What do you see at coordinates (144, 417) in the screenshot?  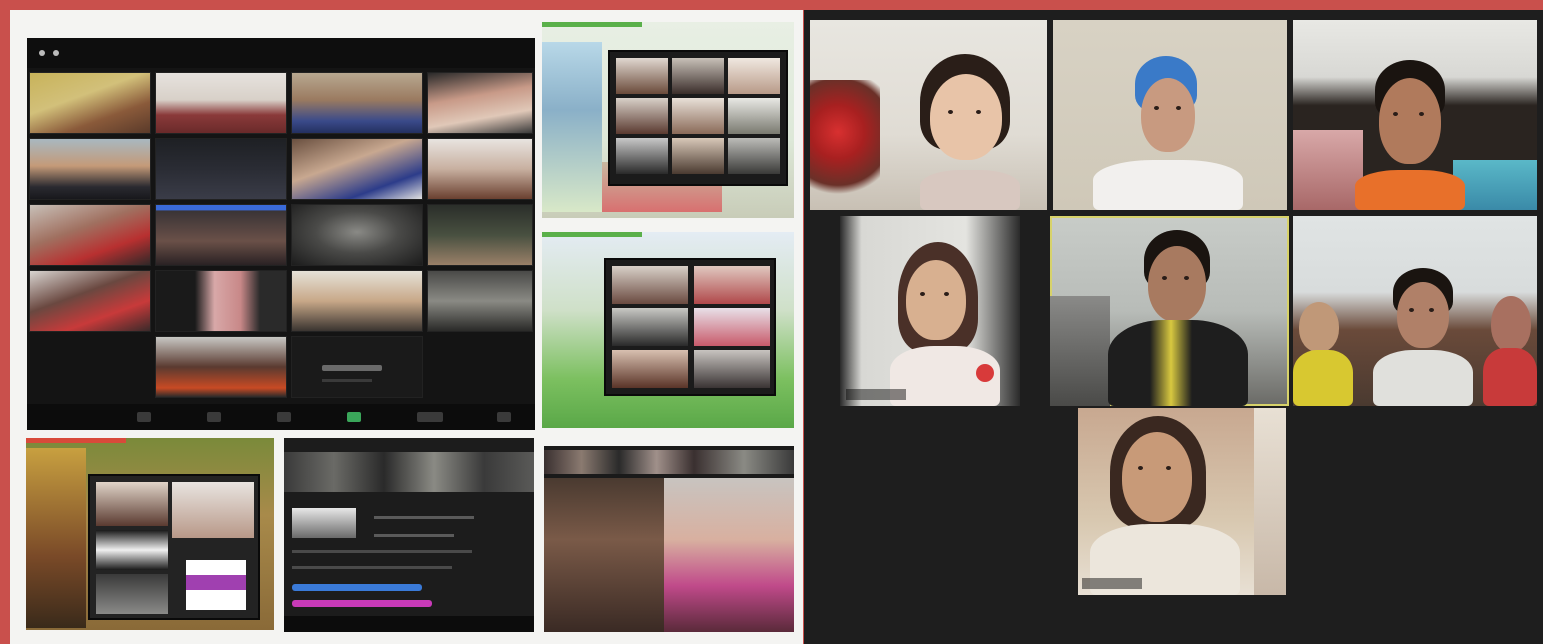 I see `mute-icon` at bounding box center [144, 417].